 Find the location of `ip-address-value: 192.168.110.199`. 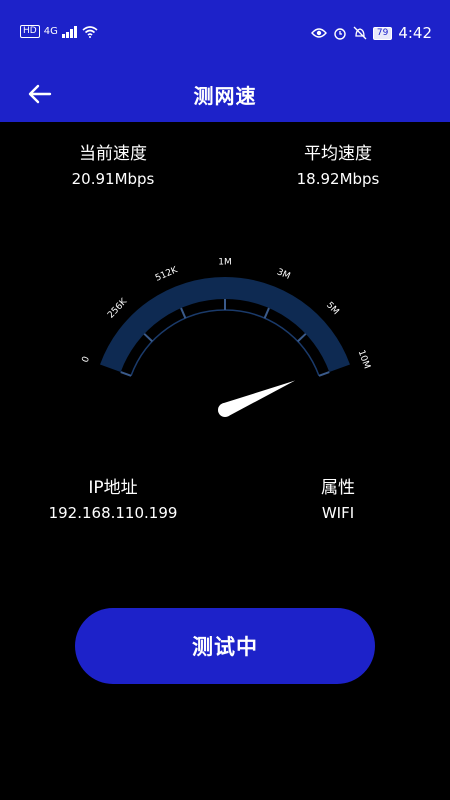

ip-address-value: 192.168.110.199 is located at coordinates (113, 513).